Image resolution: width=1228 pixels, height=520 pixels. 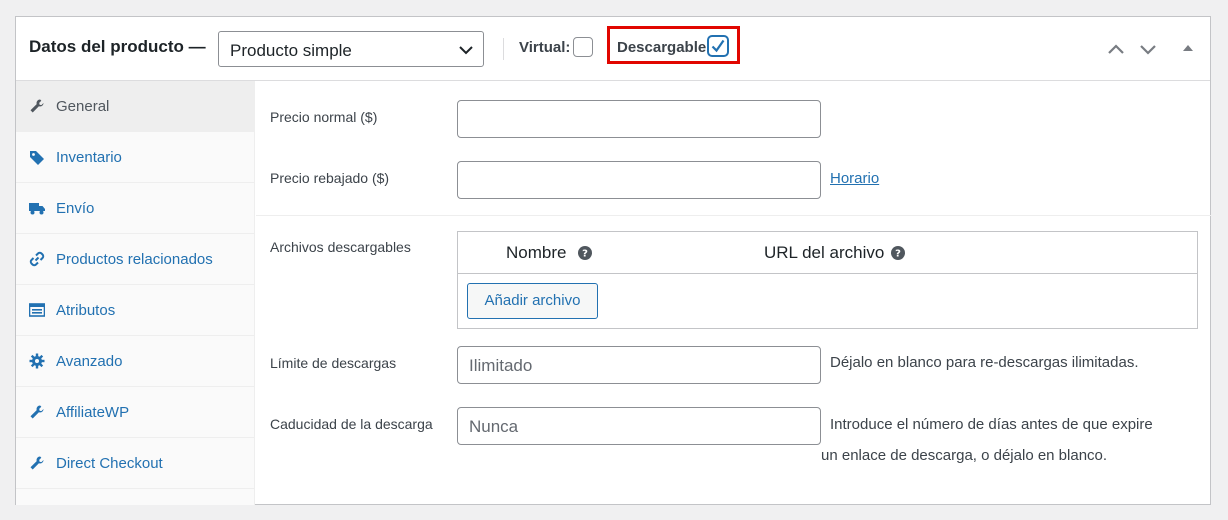 What do you see at coordinates (340, 247) in the screenshot?
I see `downloadable-files-label: Archivos descargables` at bounding box center [340, 247].